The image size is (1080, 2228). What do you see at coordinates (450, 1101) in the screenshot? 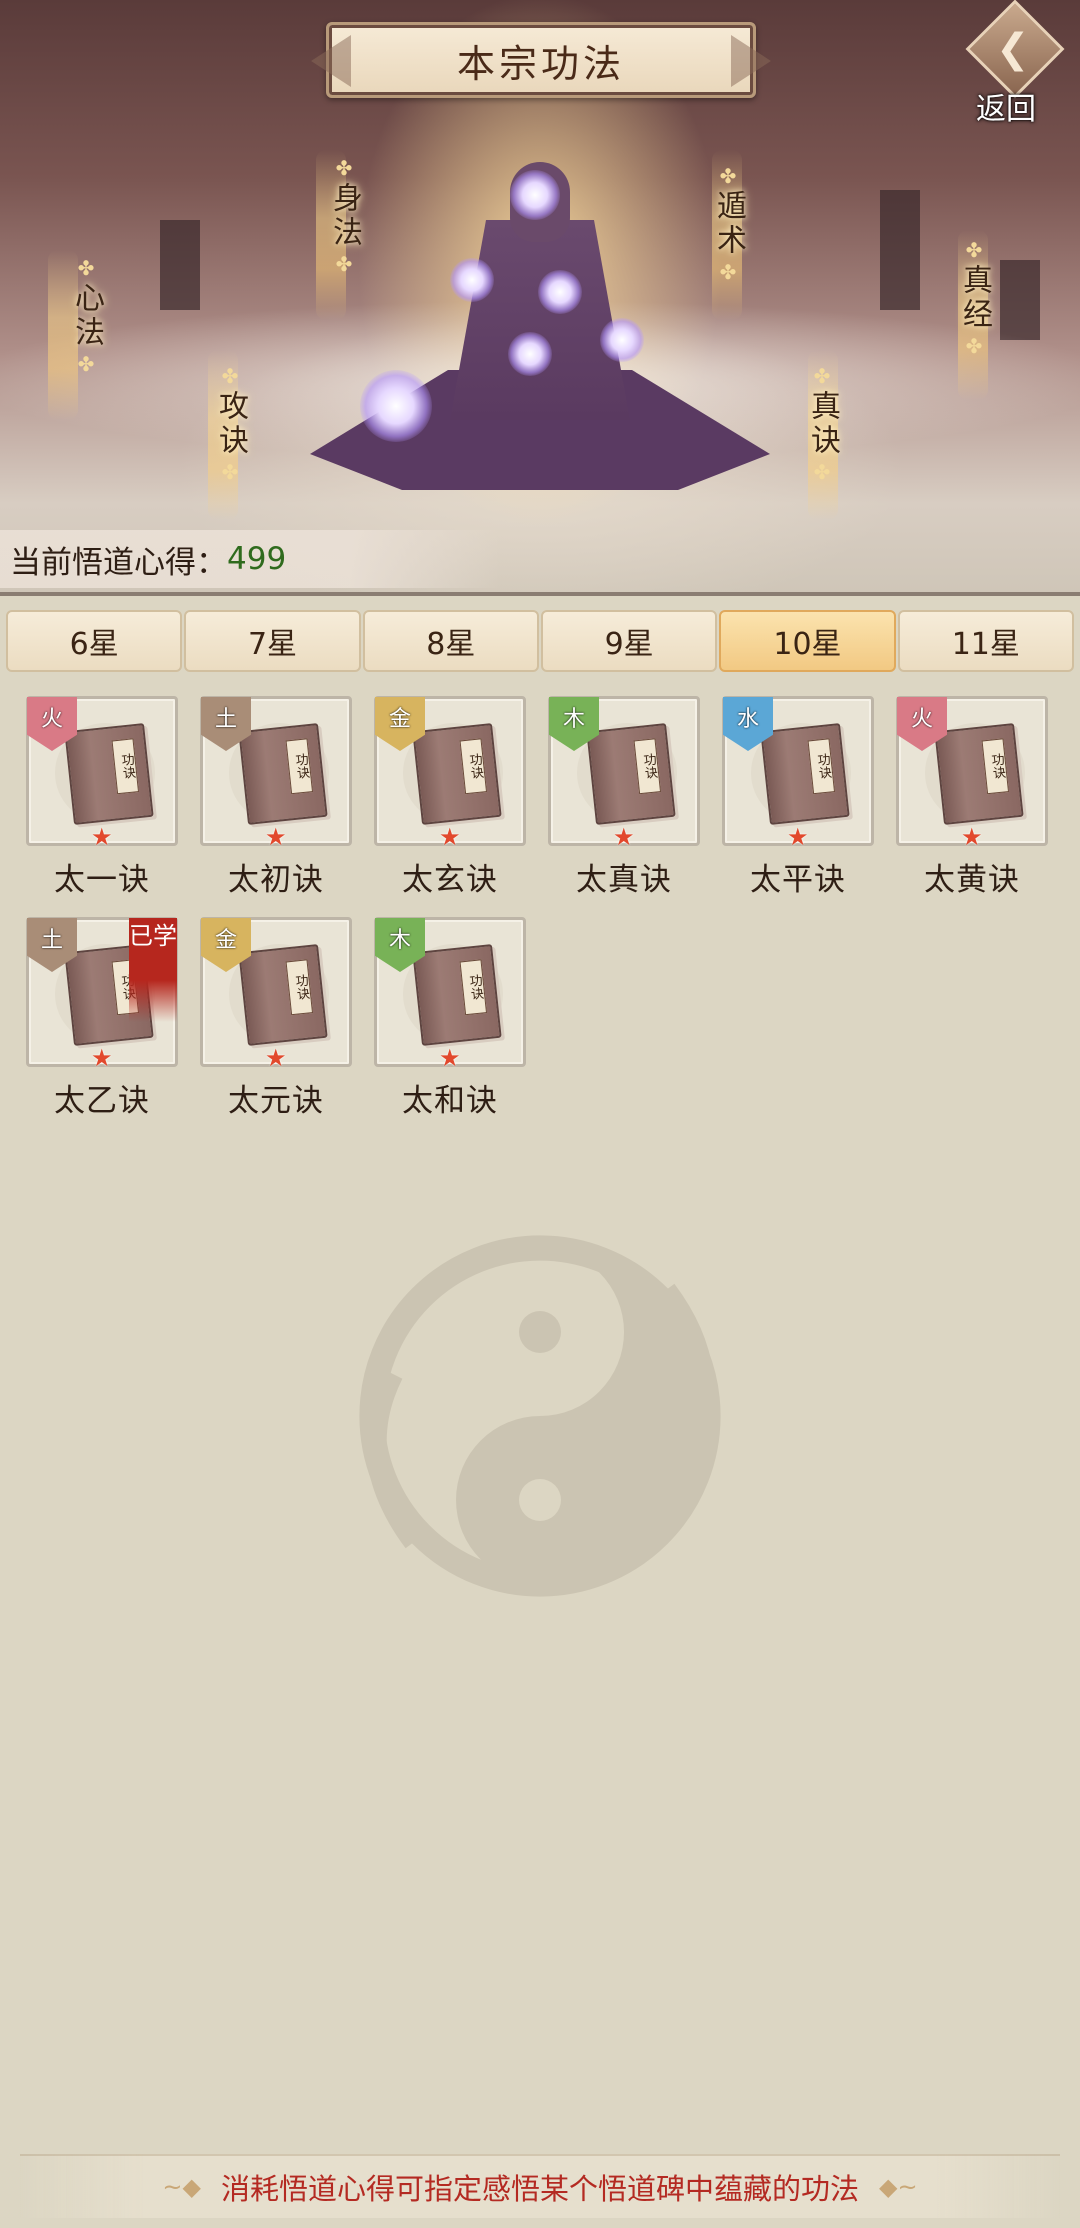
I see `technique-name: 太和诀` at bounding box center [450, 1101].